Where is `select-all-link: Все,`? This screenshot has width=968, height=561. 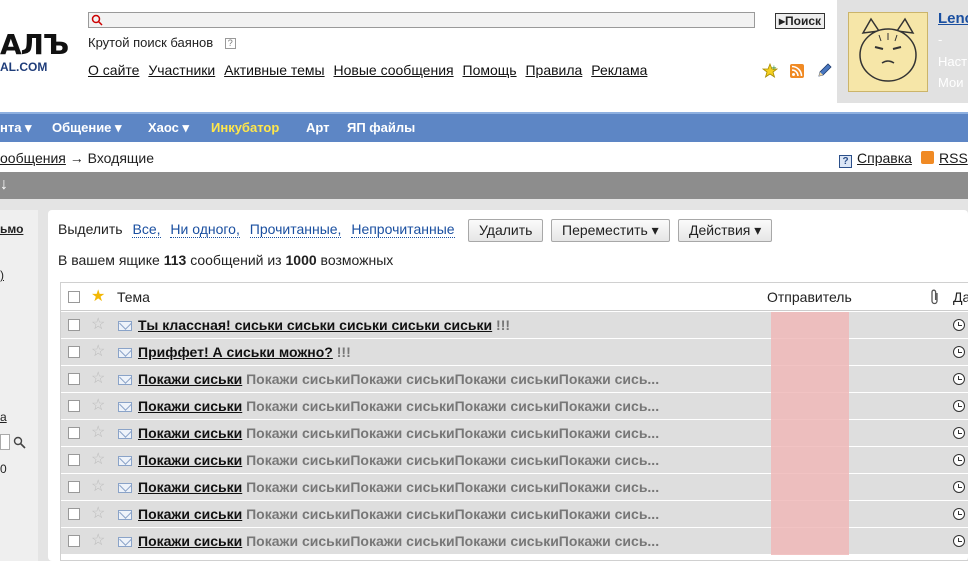 select-all-link: Все, is located at coordinates (146, 229).